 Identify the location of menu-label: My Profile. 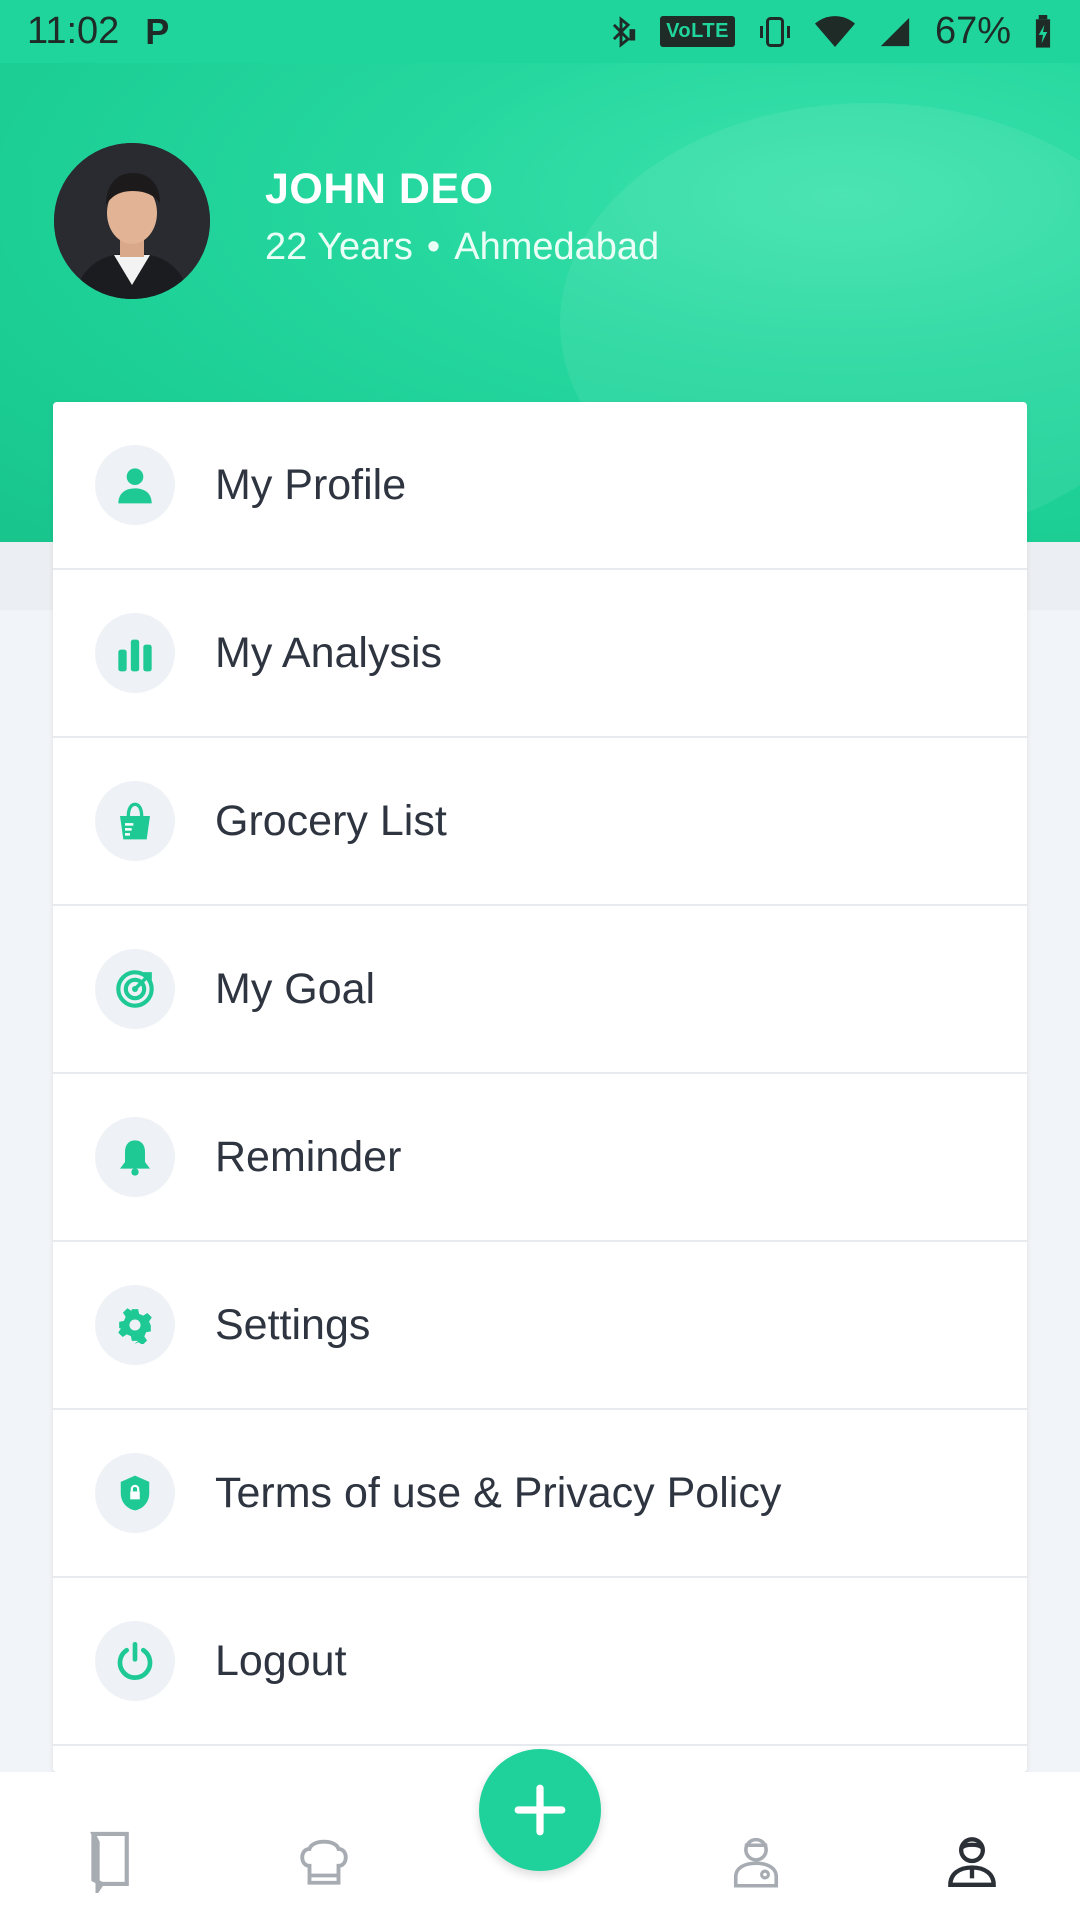
(311, 484).